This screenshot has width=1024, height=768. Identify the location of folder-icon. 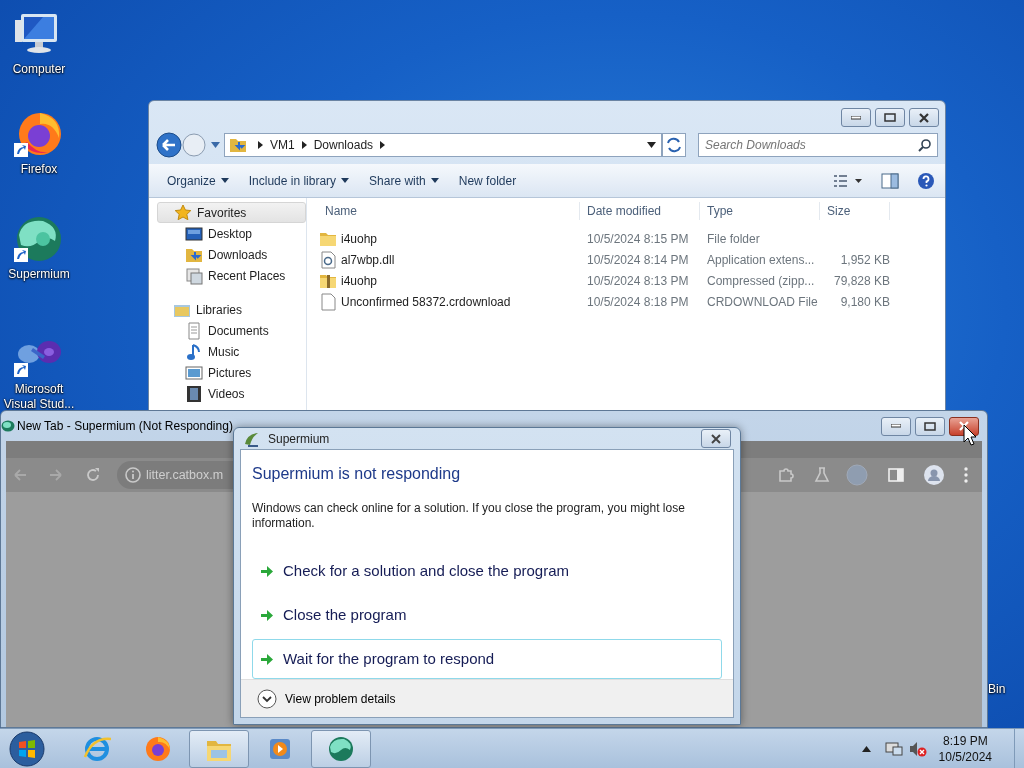
(238, 145).